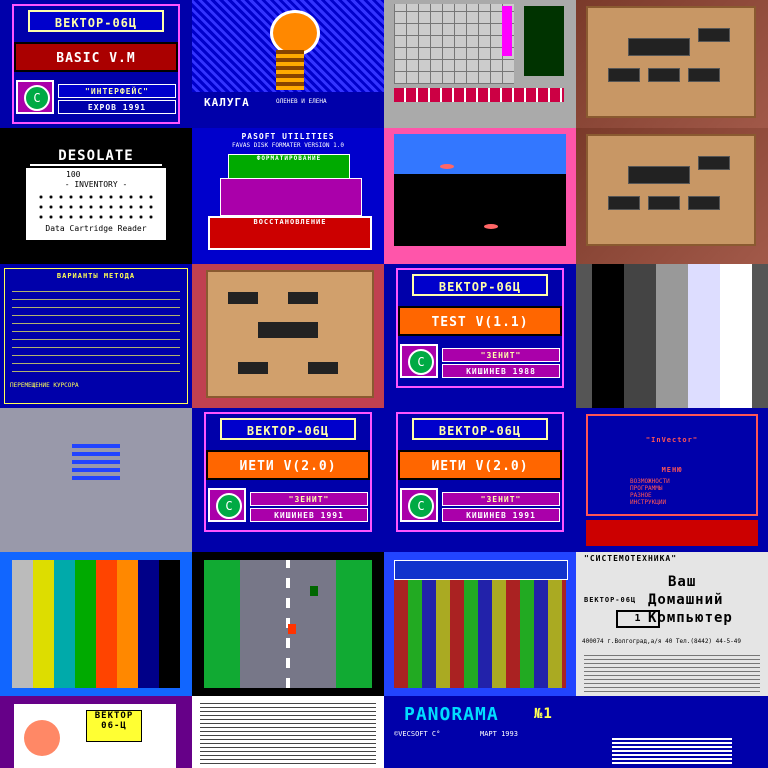 The width and height of the screenshot is (768, 768). What do you see at coordinates (704, 336) in the screenshot?
I see `bar-light` at bounding box center [704, 336].